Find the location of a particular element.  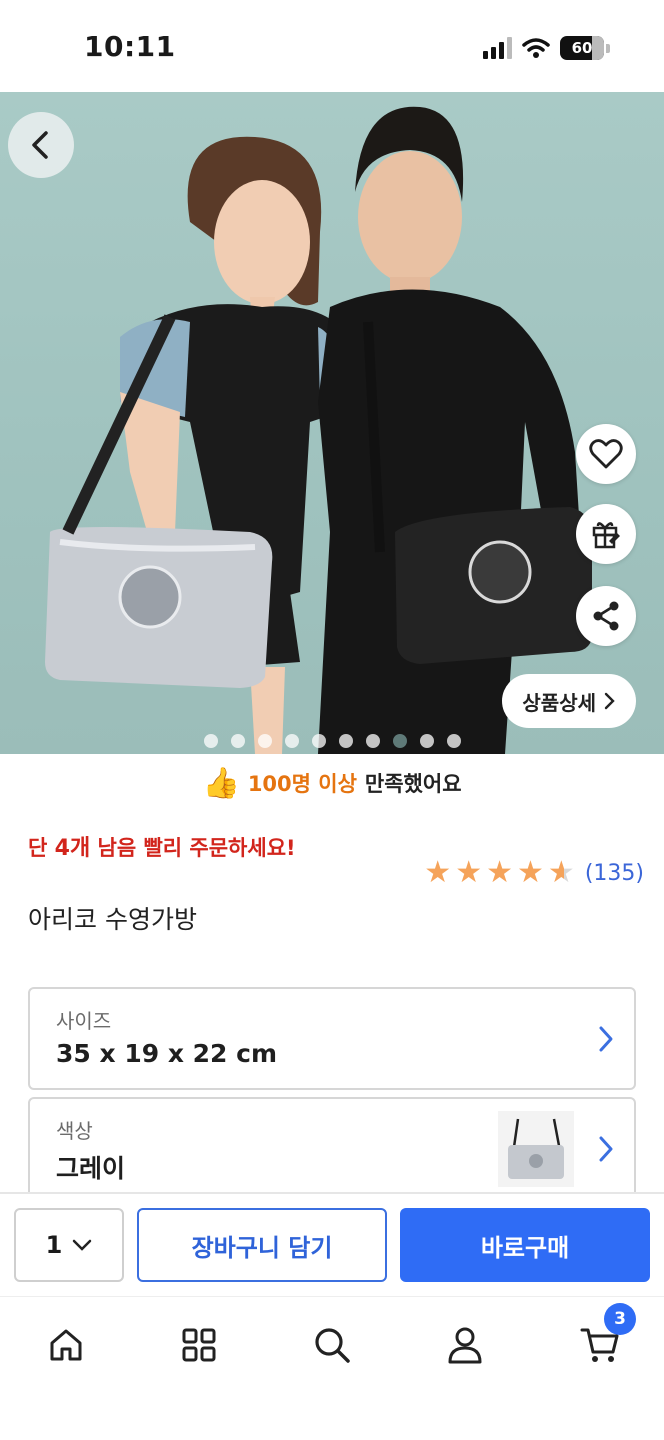

battery-level: 60 is located at coordinates (582, 48).